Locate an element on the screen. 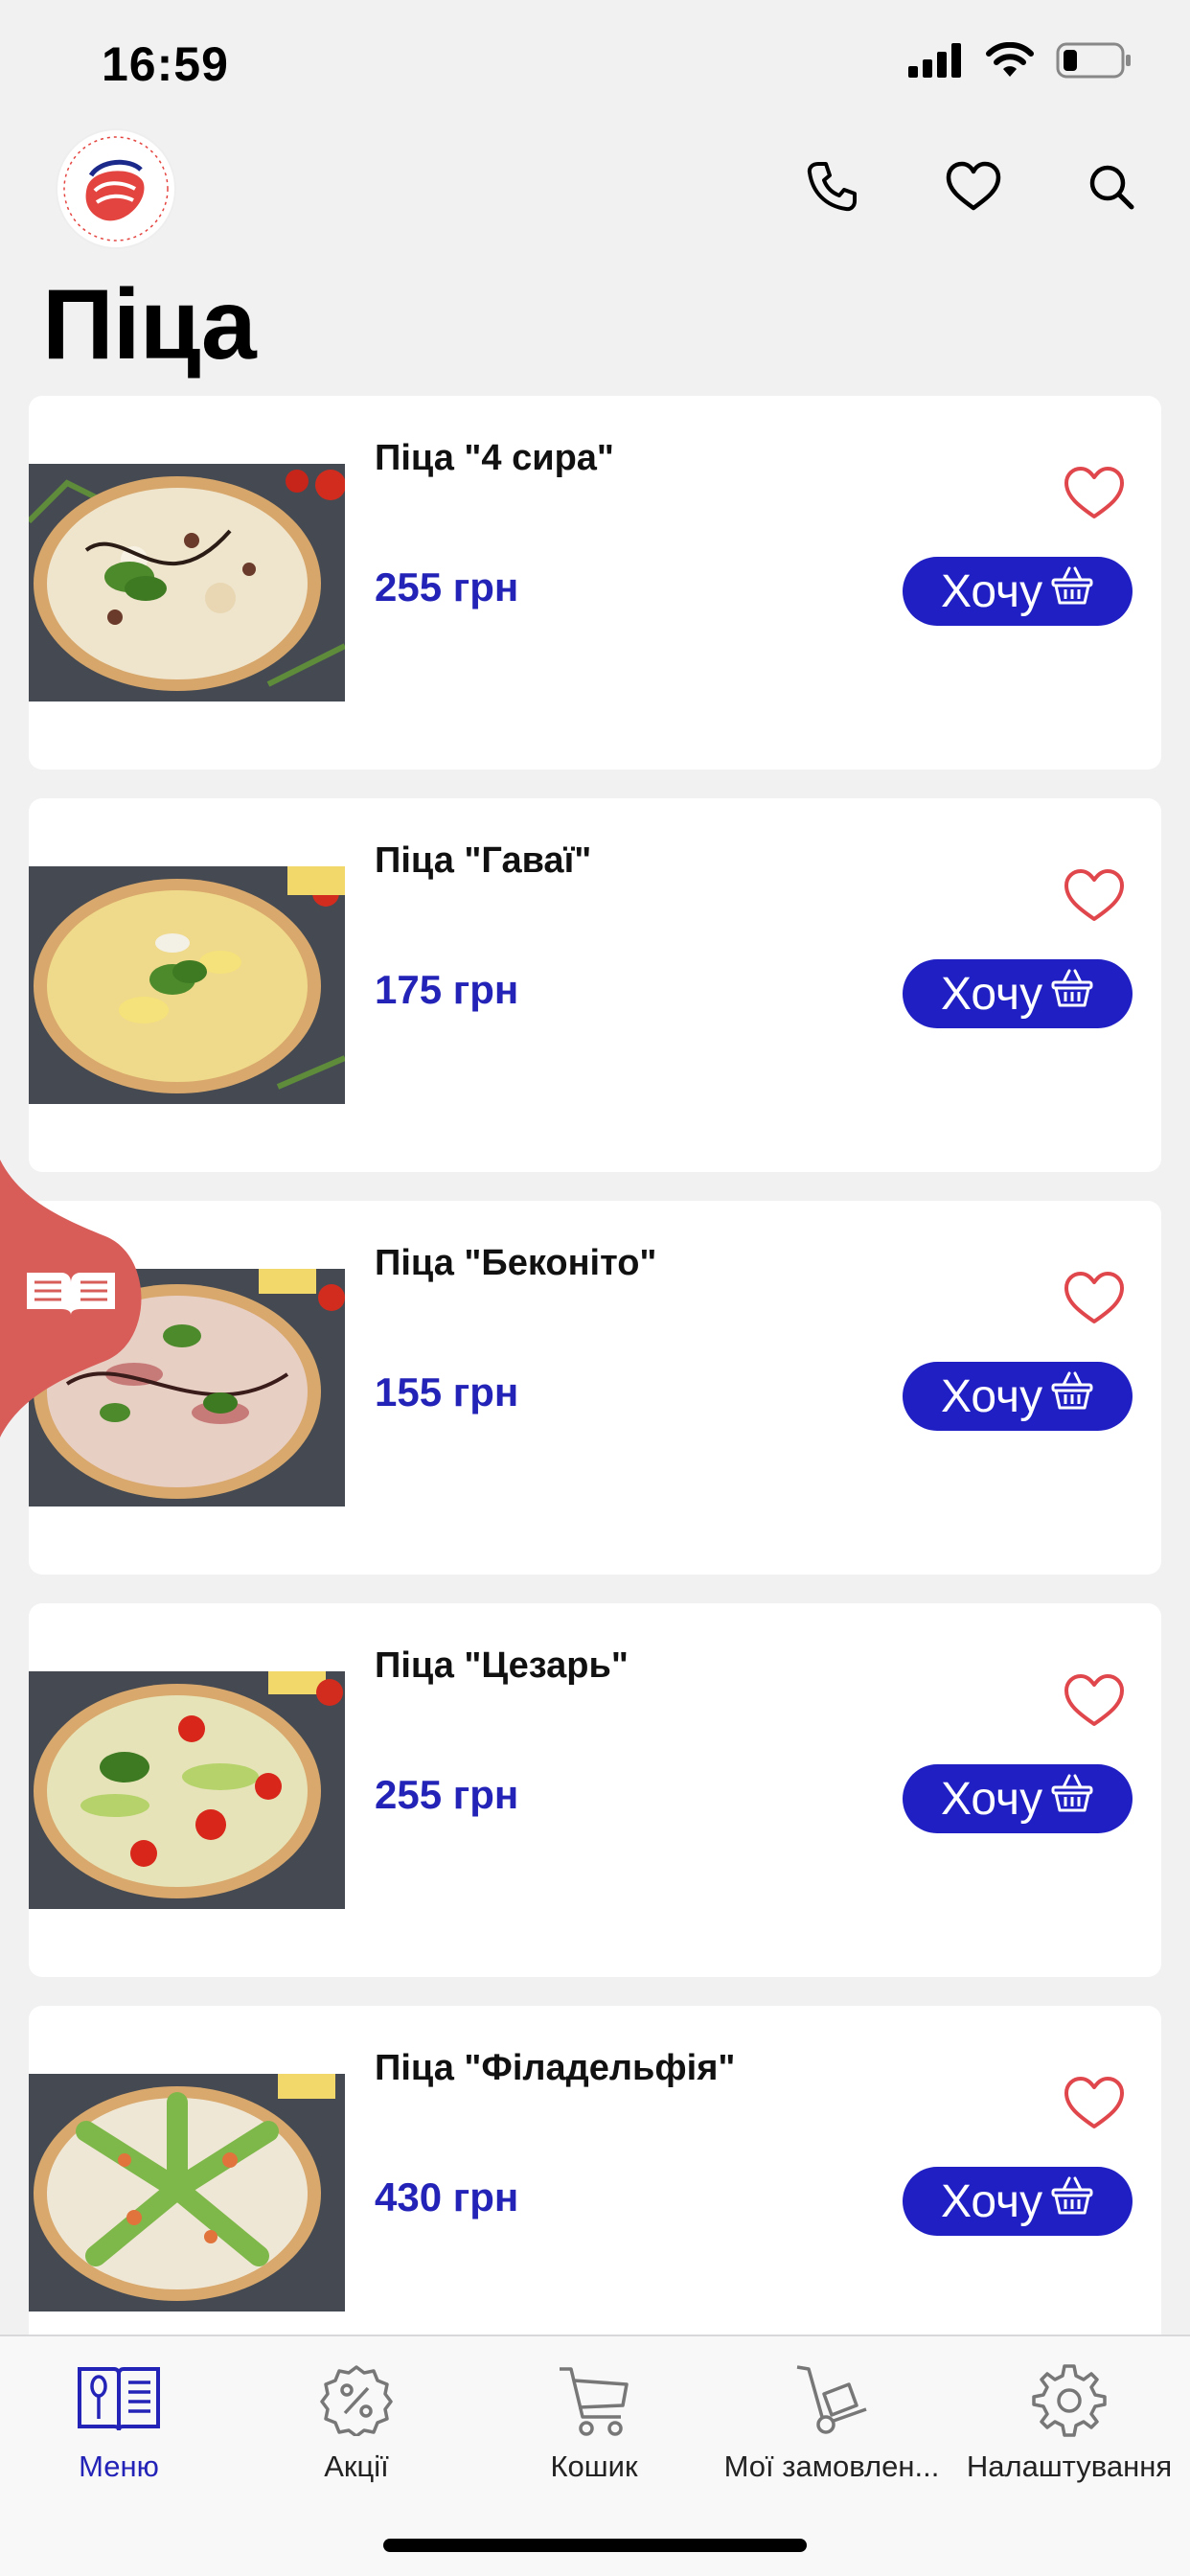  product-card: Піца "Філадельфія" 430 грн Хочу is located at coordinates (595, 2193).